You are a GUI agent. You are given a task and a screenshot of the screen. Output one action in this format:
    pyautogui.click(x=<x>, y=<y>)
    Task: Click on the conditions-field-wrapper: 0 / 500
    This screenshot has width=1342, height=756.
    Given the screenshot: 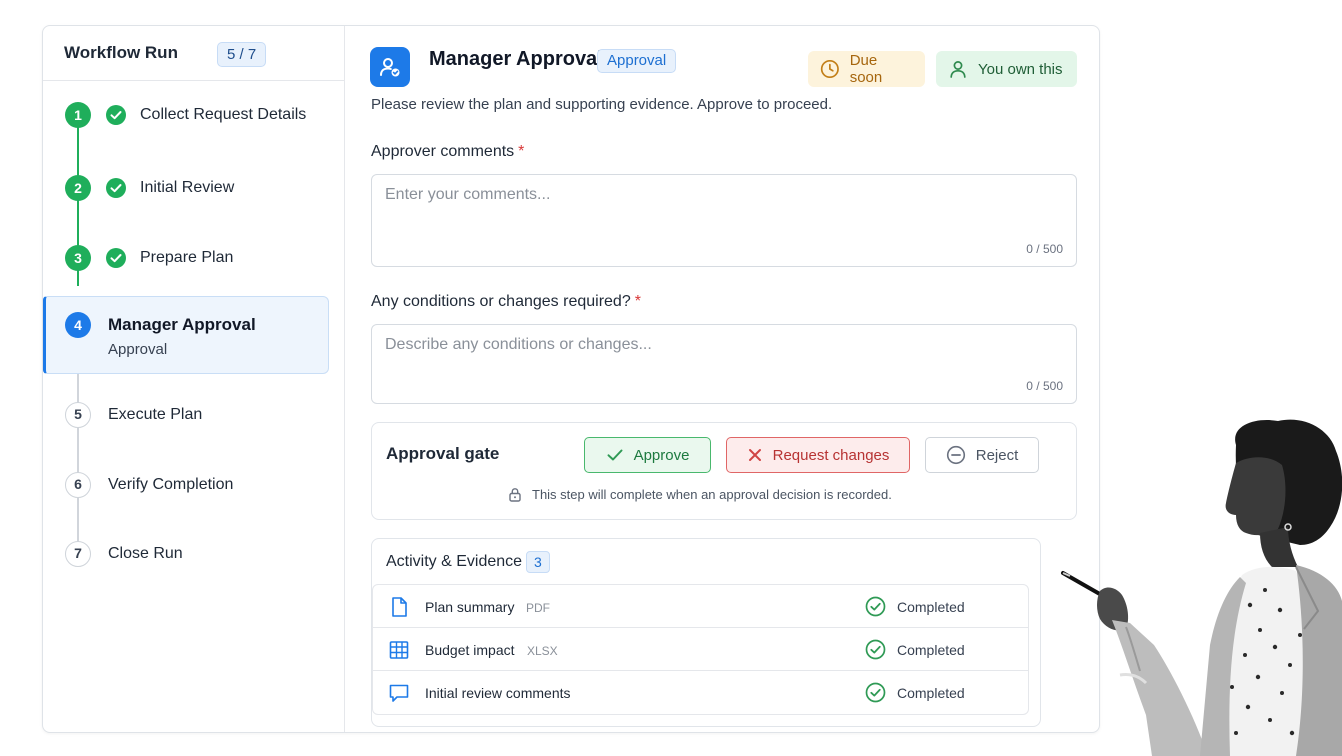 What is the action you would take?
    pyautogui.click(x=724, y=364)
    